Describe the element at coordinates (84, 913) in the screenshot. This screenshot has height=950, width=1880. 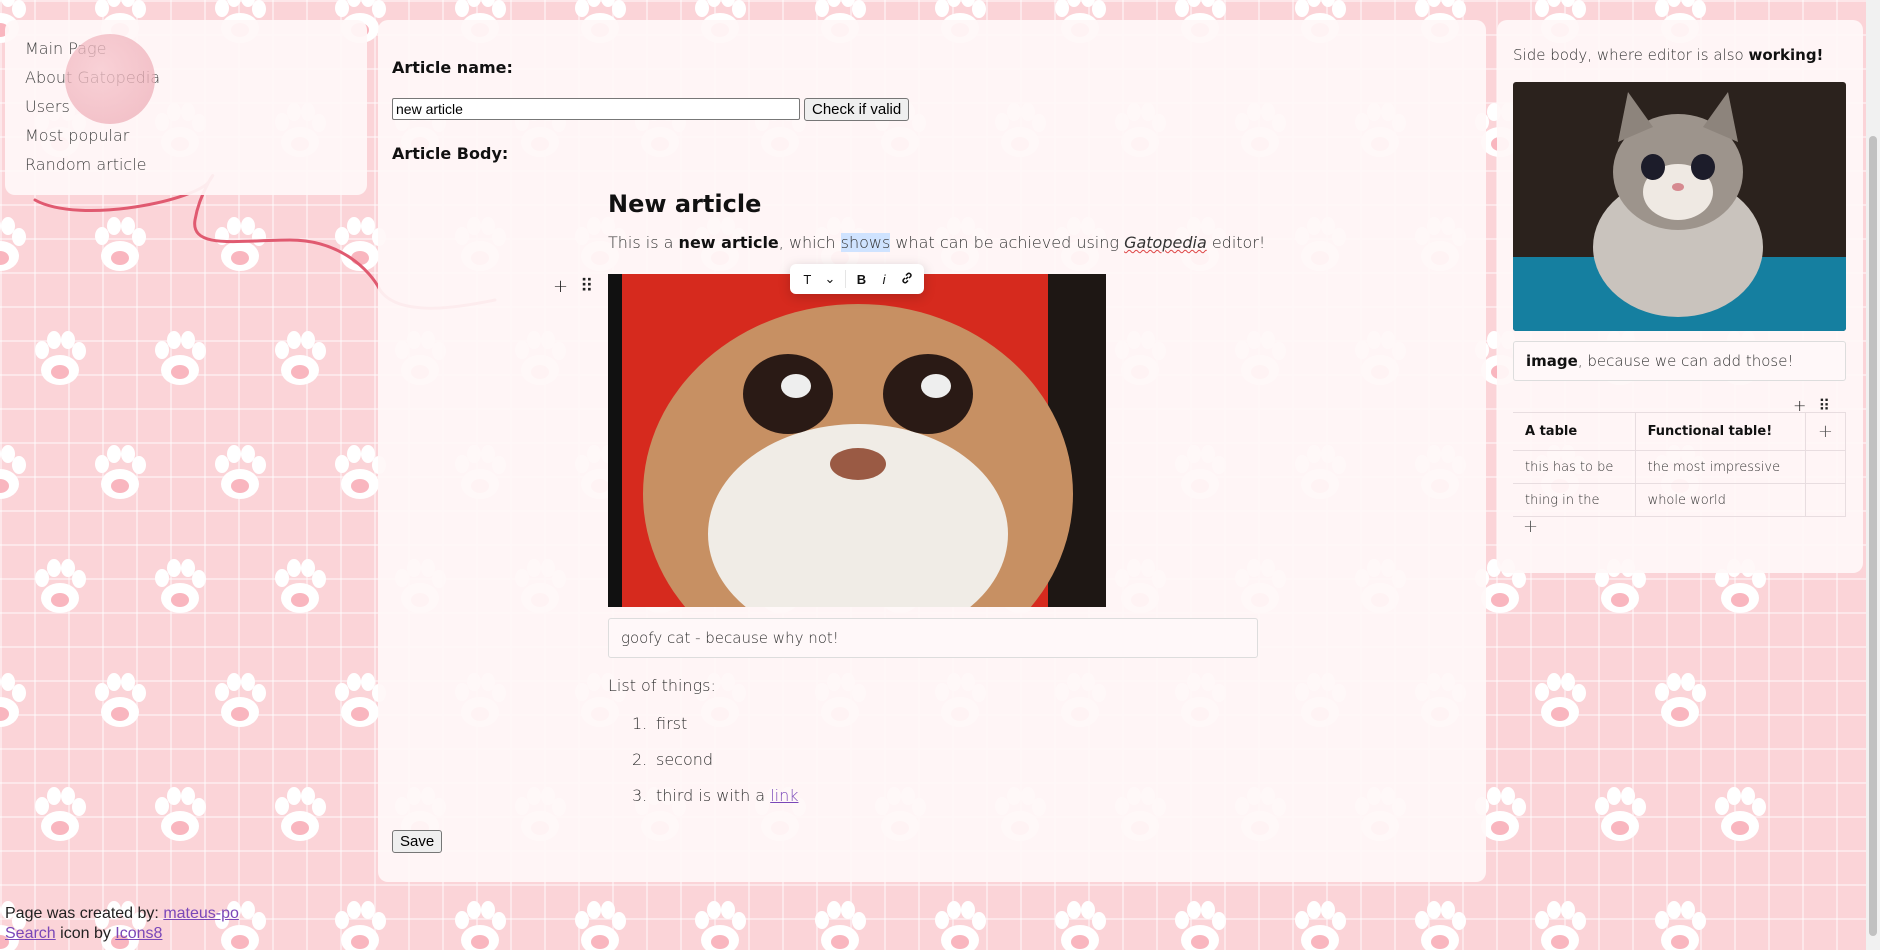
I see `footer-text: Page was created by:` at that location.